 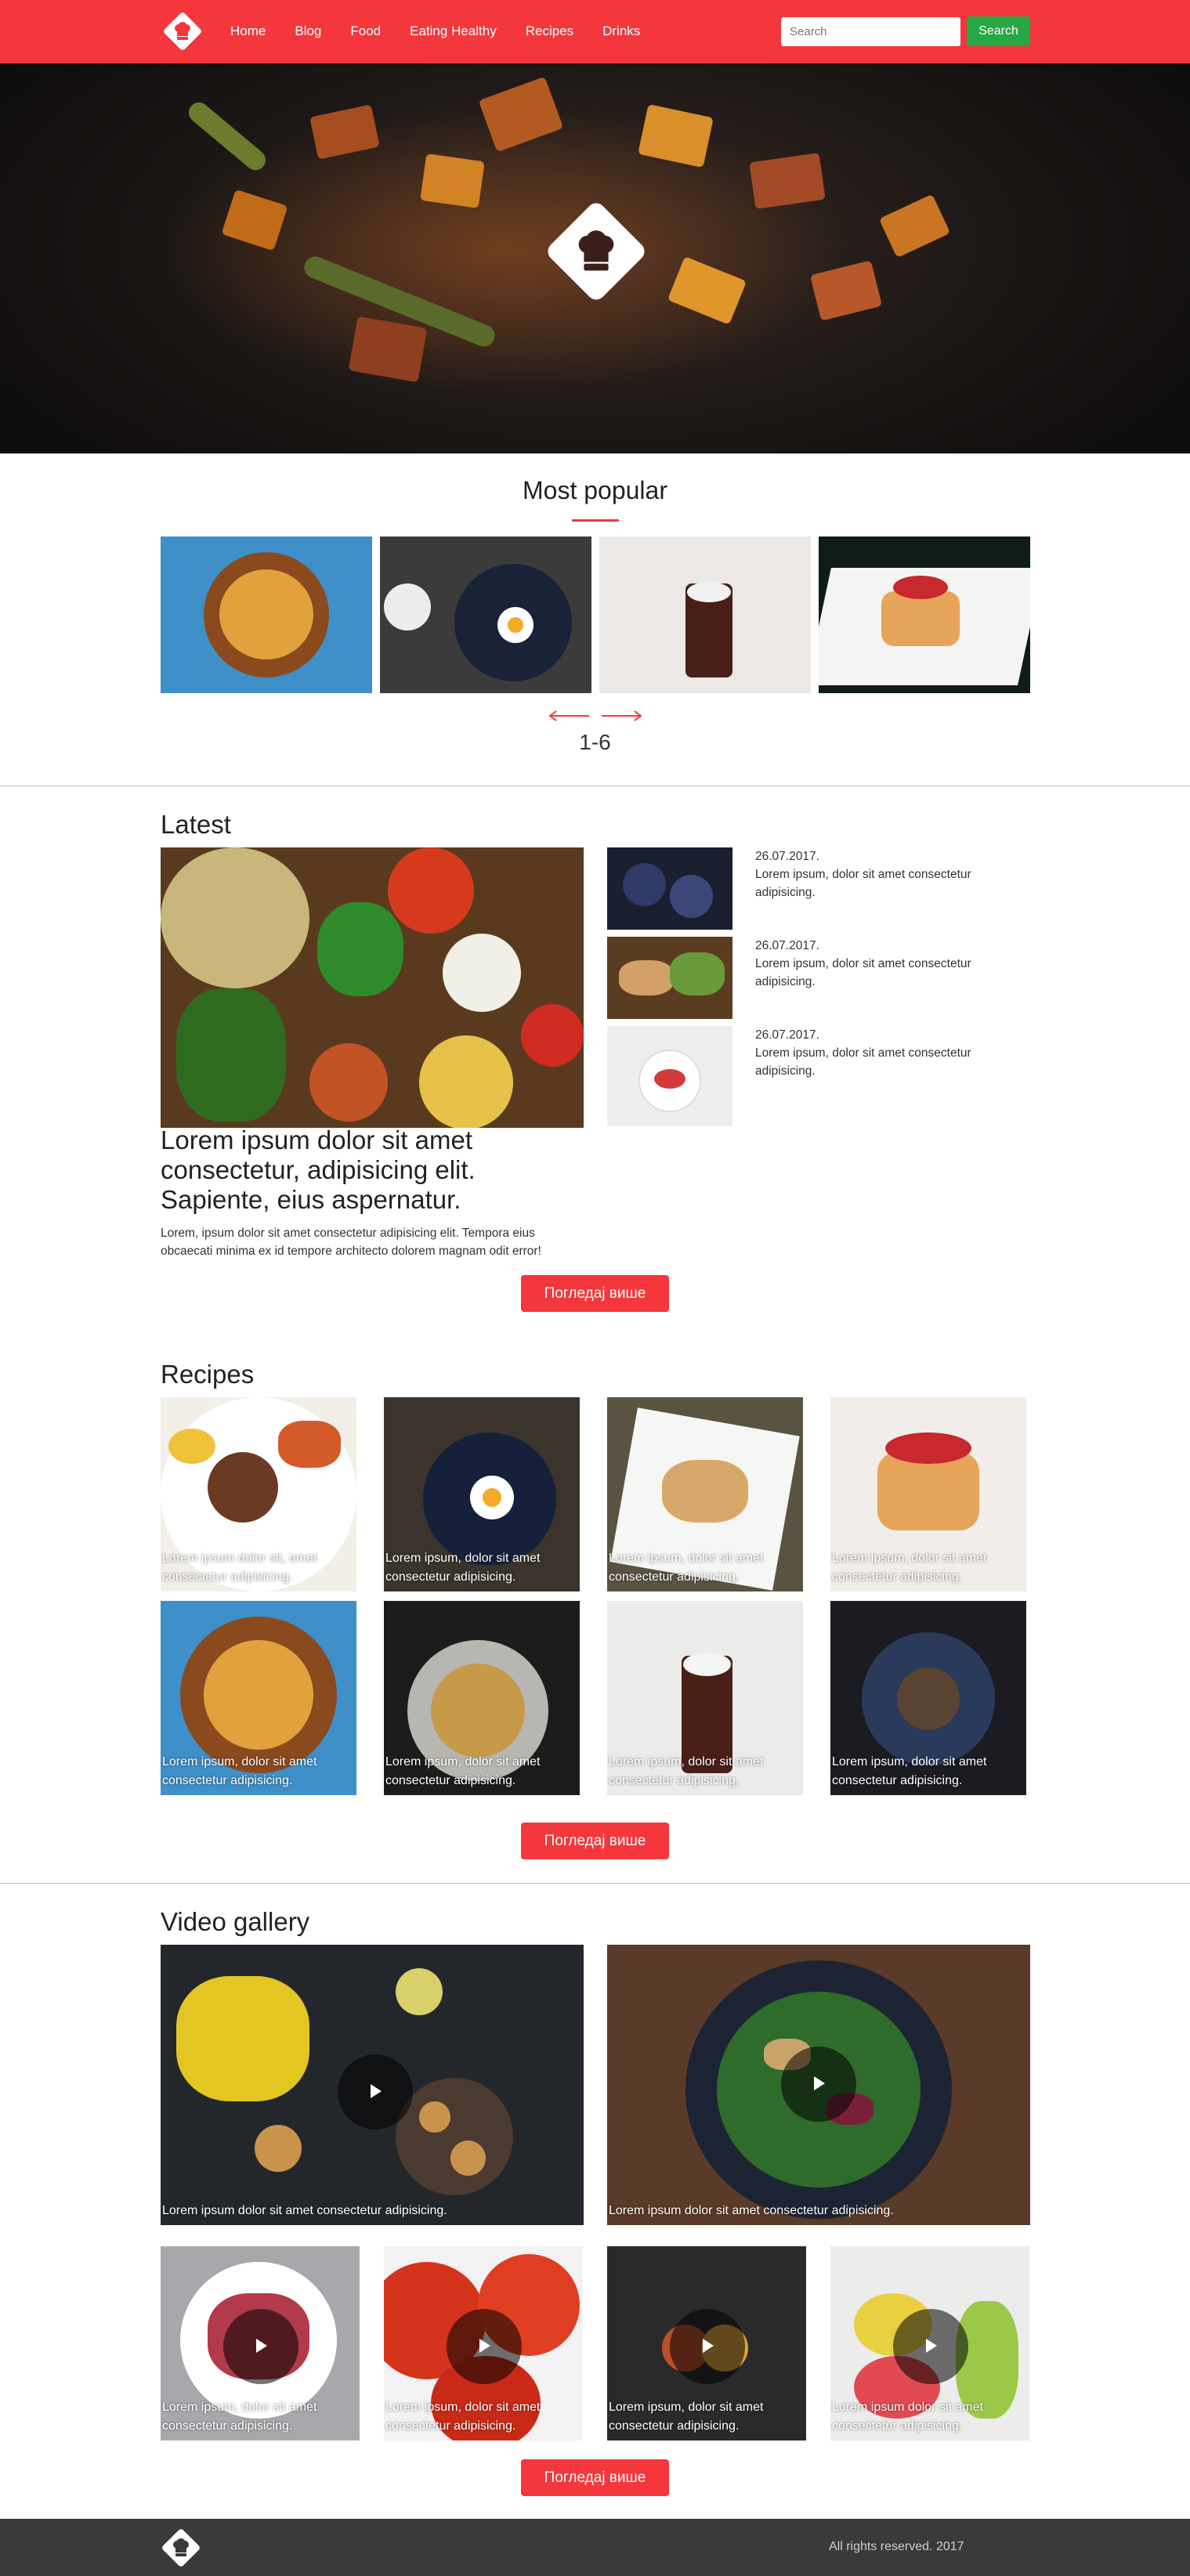 I want to click on hero-logo, so click(x=596, y=251).